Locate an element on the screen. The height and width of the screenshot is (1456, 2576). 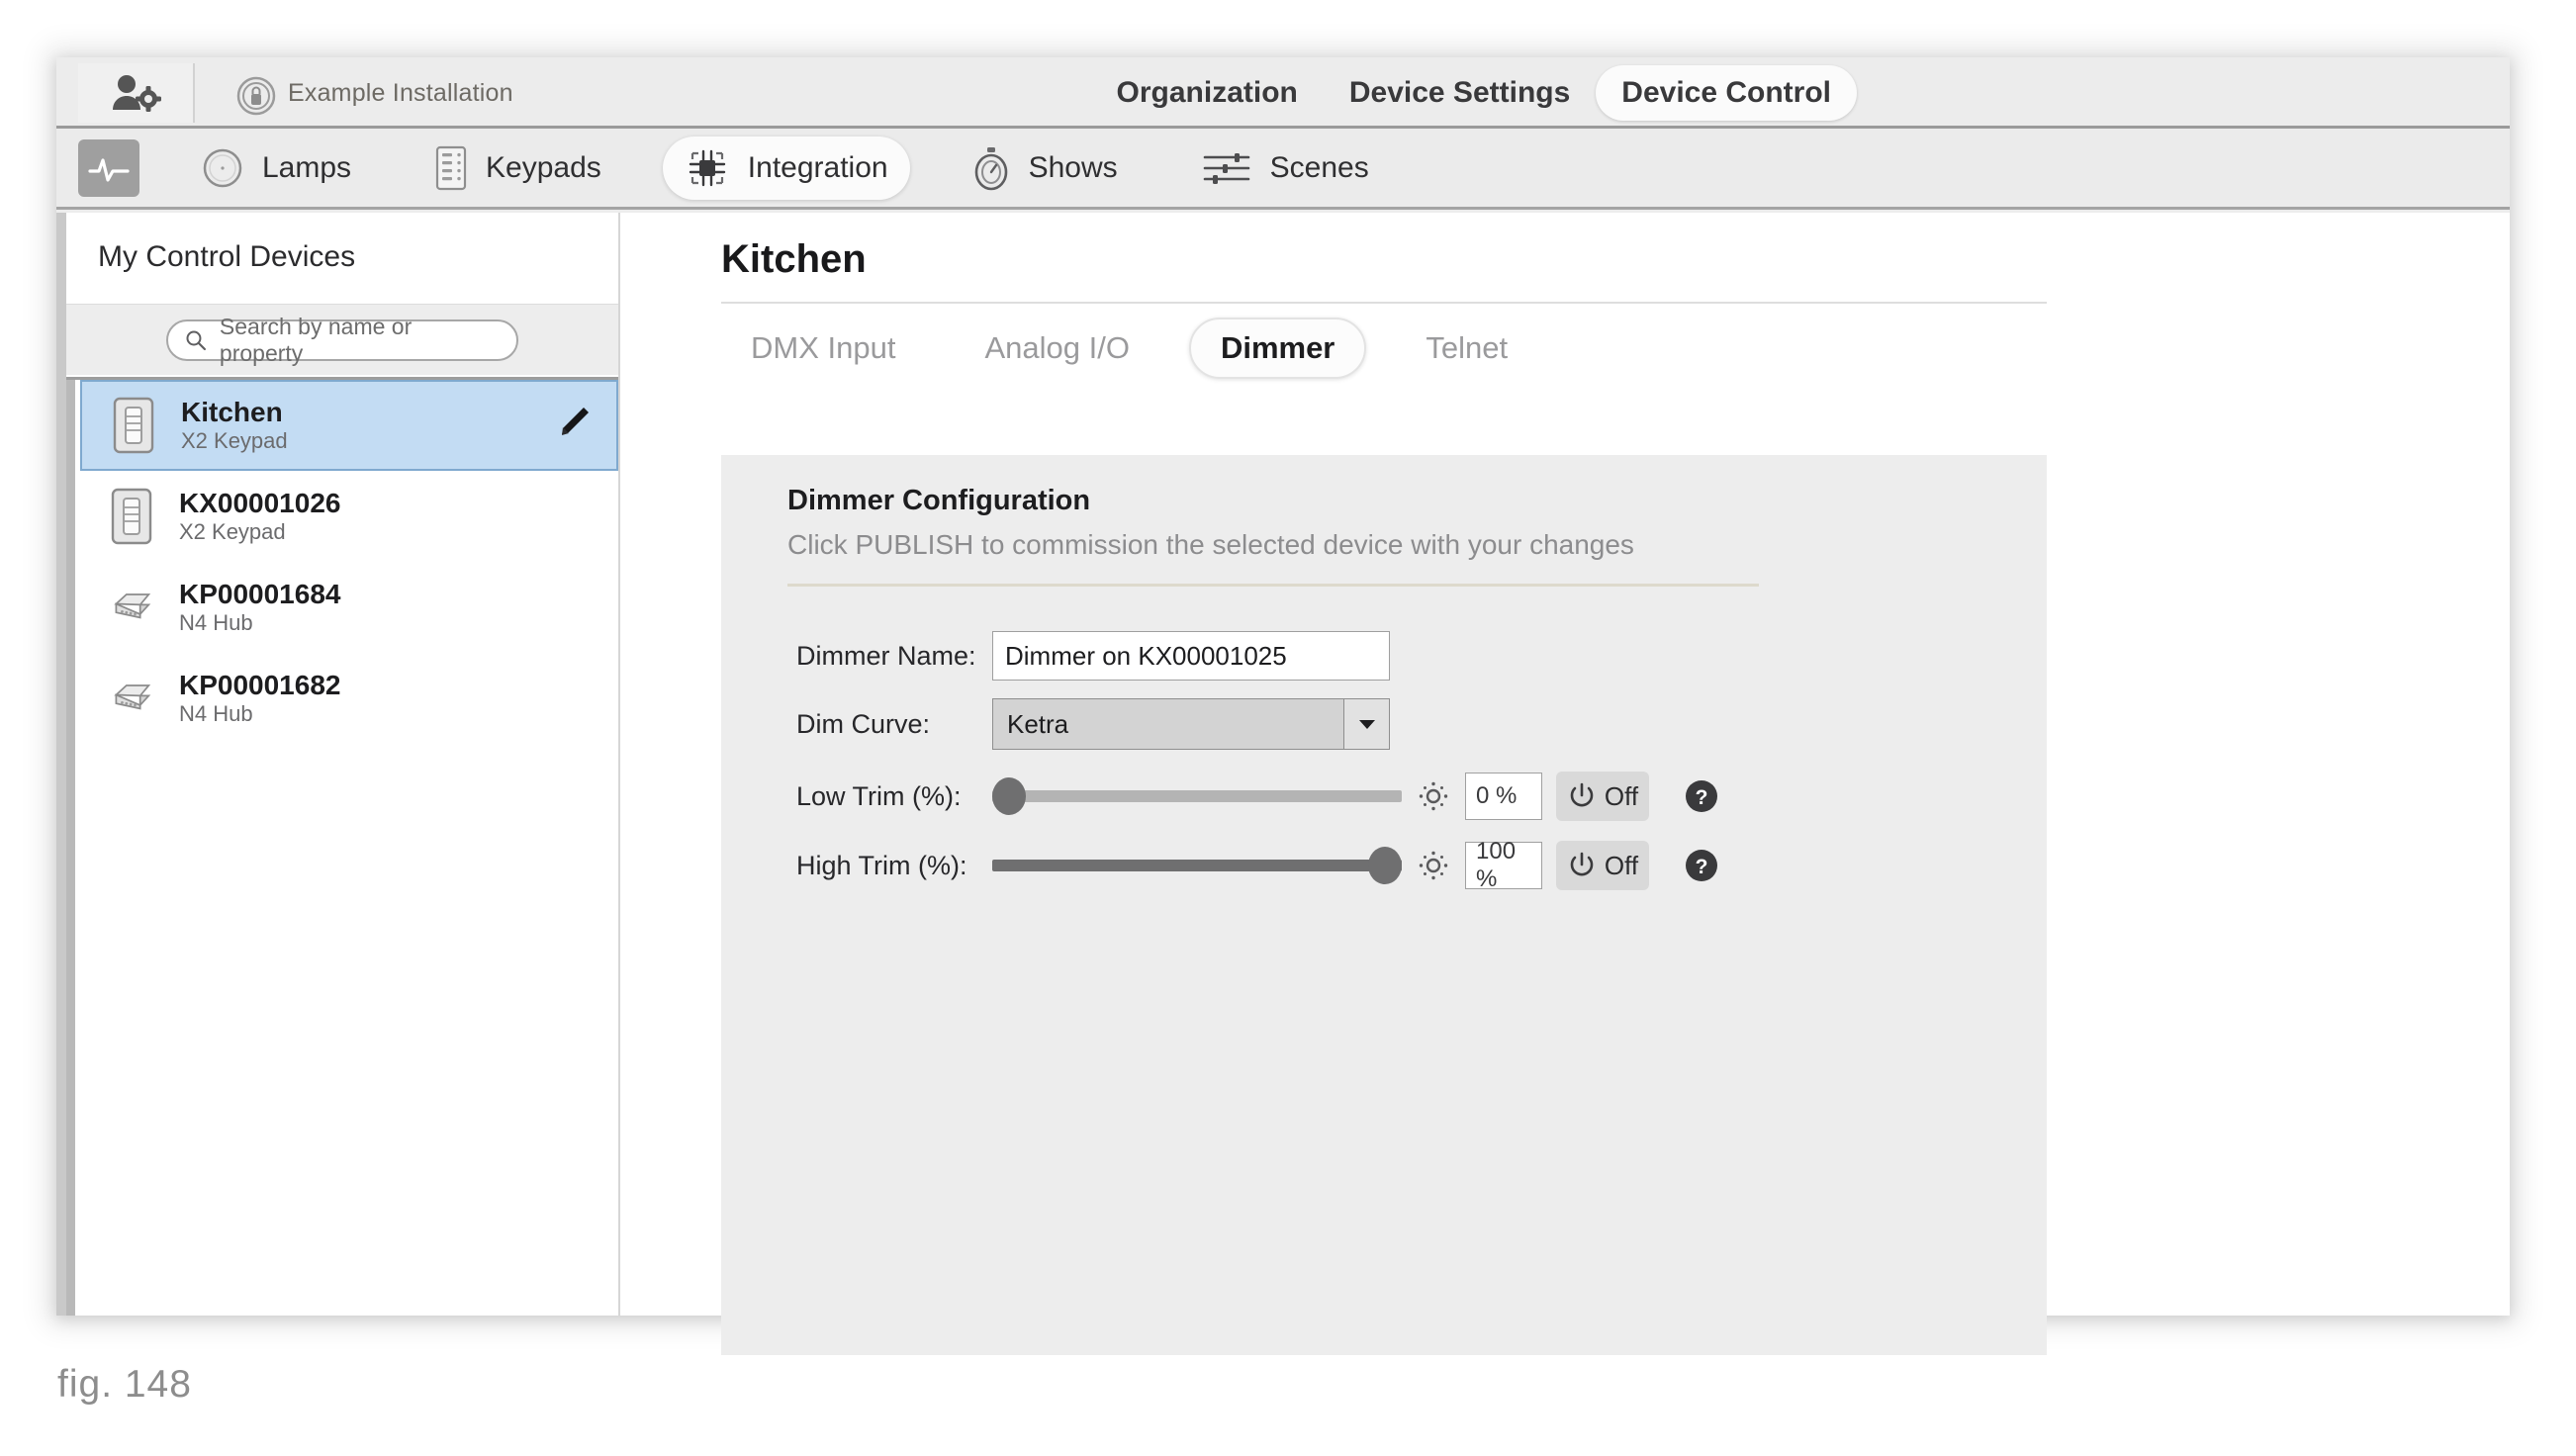
device-text: KX00001026 X2 Keypad is located at coordinates (388, 516).